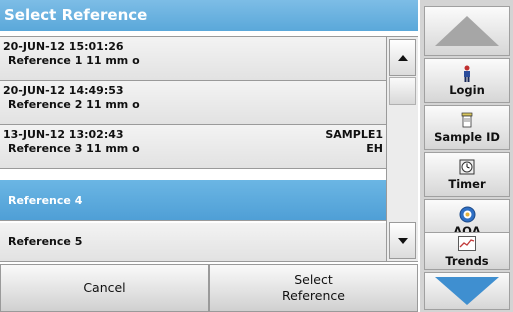  I want to click on cancel-button: Cancel, so click(104, 288).